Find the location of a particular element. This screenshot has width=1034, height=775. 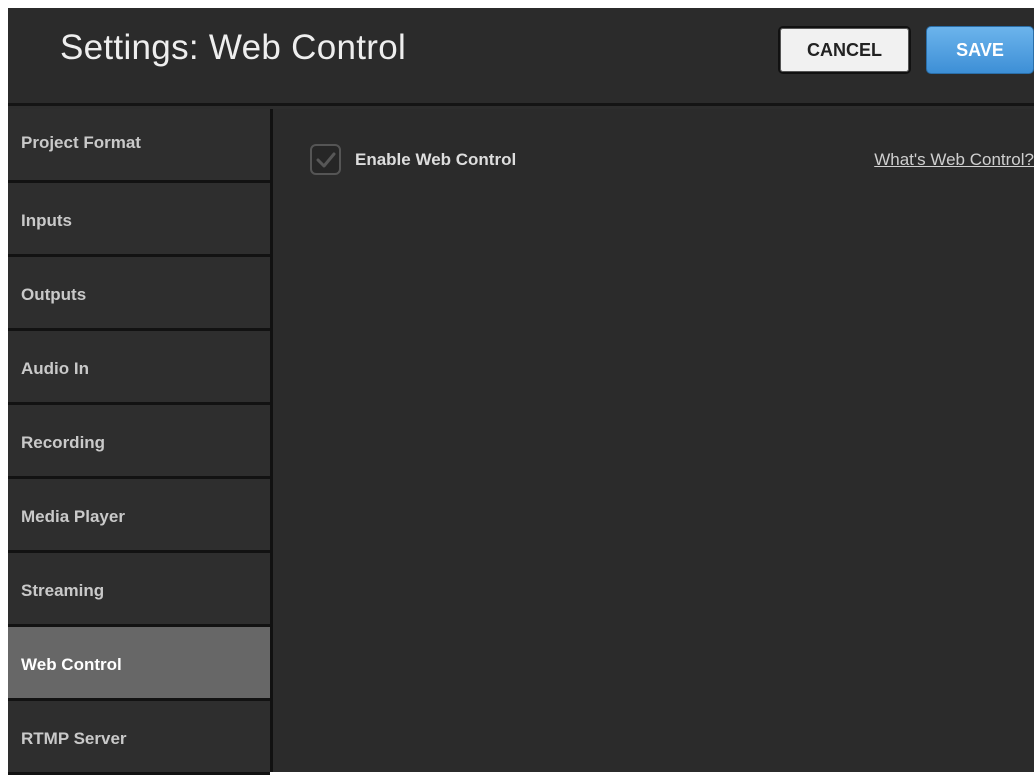

save-button: SAVE is located at coordinates (980, 50).